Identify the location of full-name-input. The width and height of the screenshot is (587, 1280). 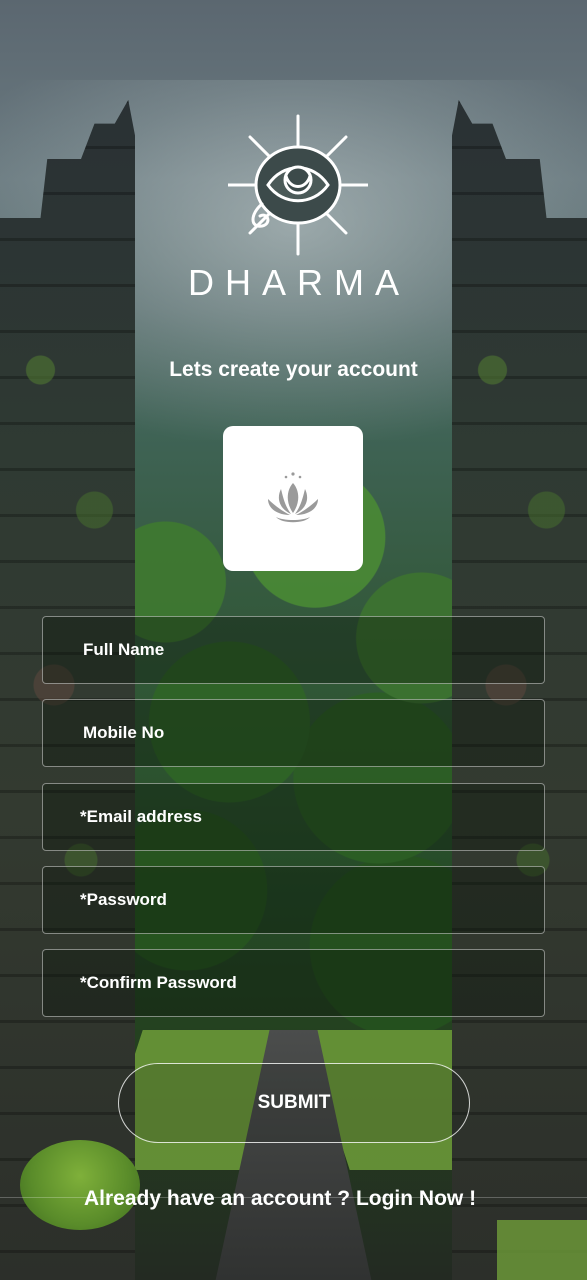
(293, 650).